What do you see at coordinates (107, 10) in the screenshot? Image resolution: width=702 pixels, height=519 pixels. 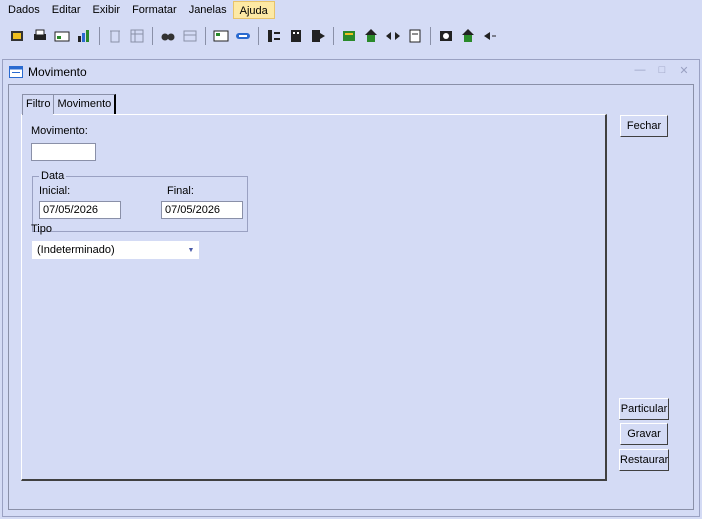 I see `menu-exibir: Exibir` at bounding box center [107, 10].